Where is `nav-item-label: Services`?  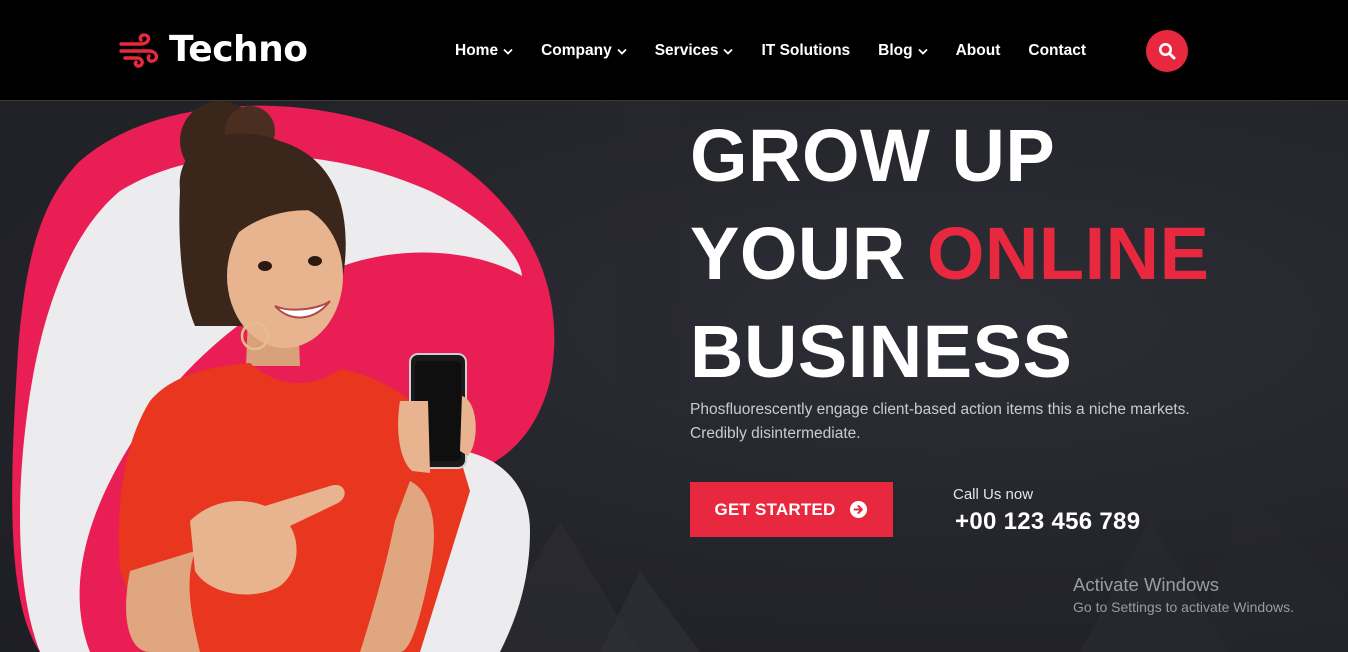
nav-item-label: Services is located at coordinates (686, 50).